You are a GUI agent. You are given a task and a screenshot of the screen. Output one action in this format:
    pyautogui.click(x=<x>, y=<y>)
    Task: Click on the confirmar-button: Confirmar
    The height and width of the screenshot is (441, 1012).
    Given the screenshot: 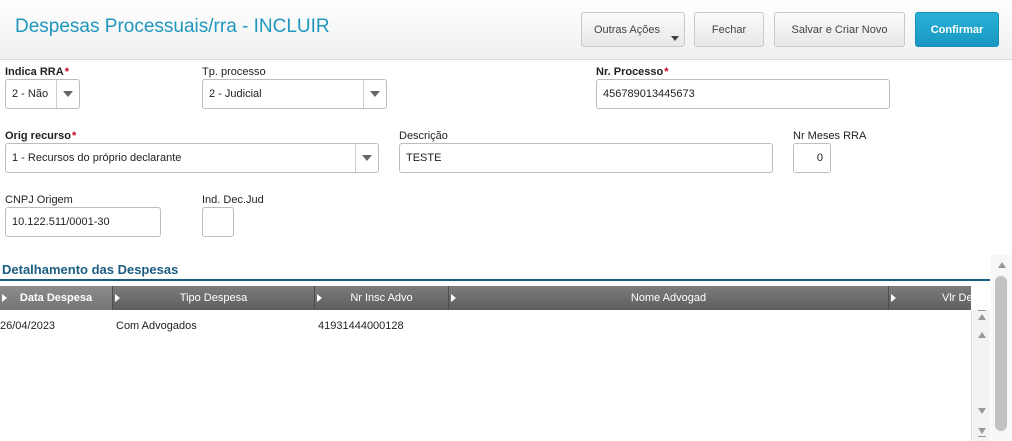 What is the action you would take?
    pyautogui.click(x=957, y=29)
    